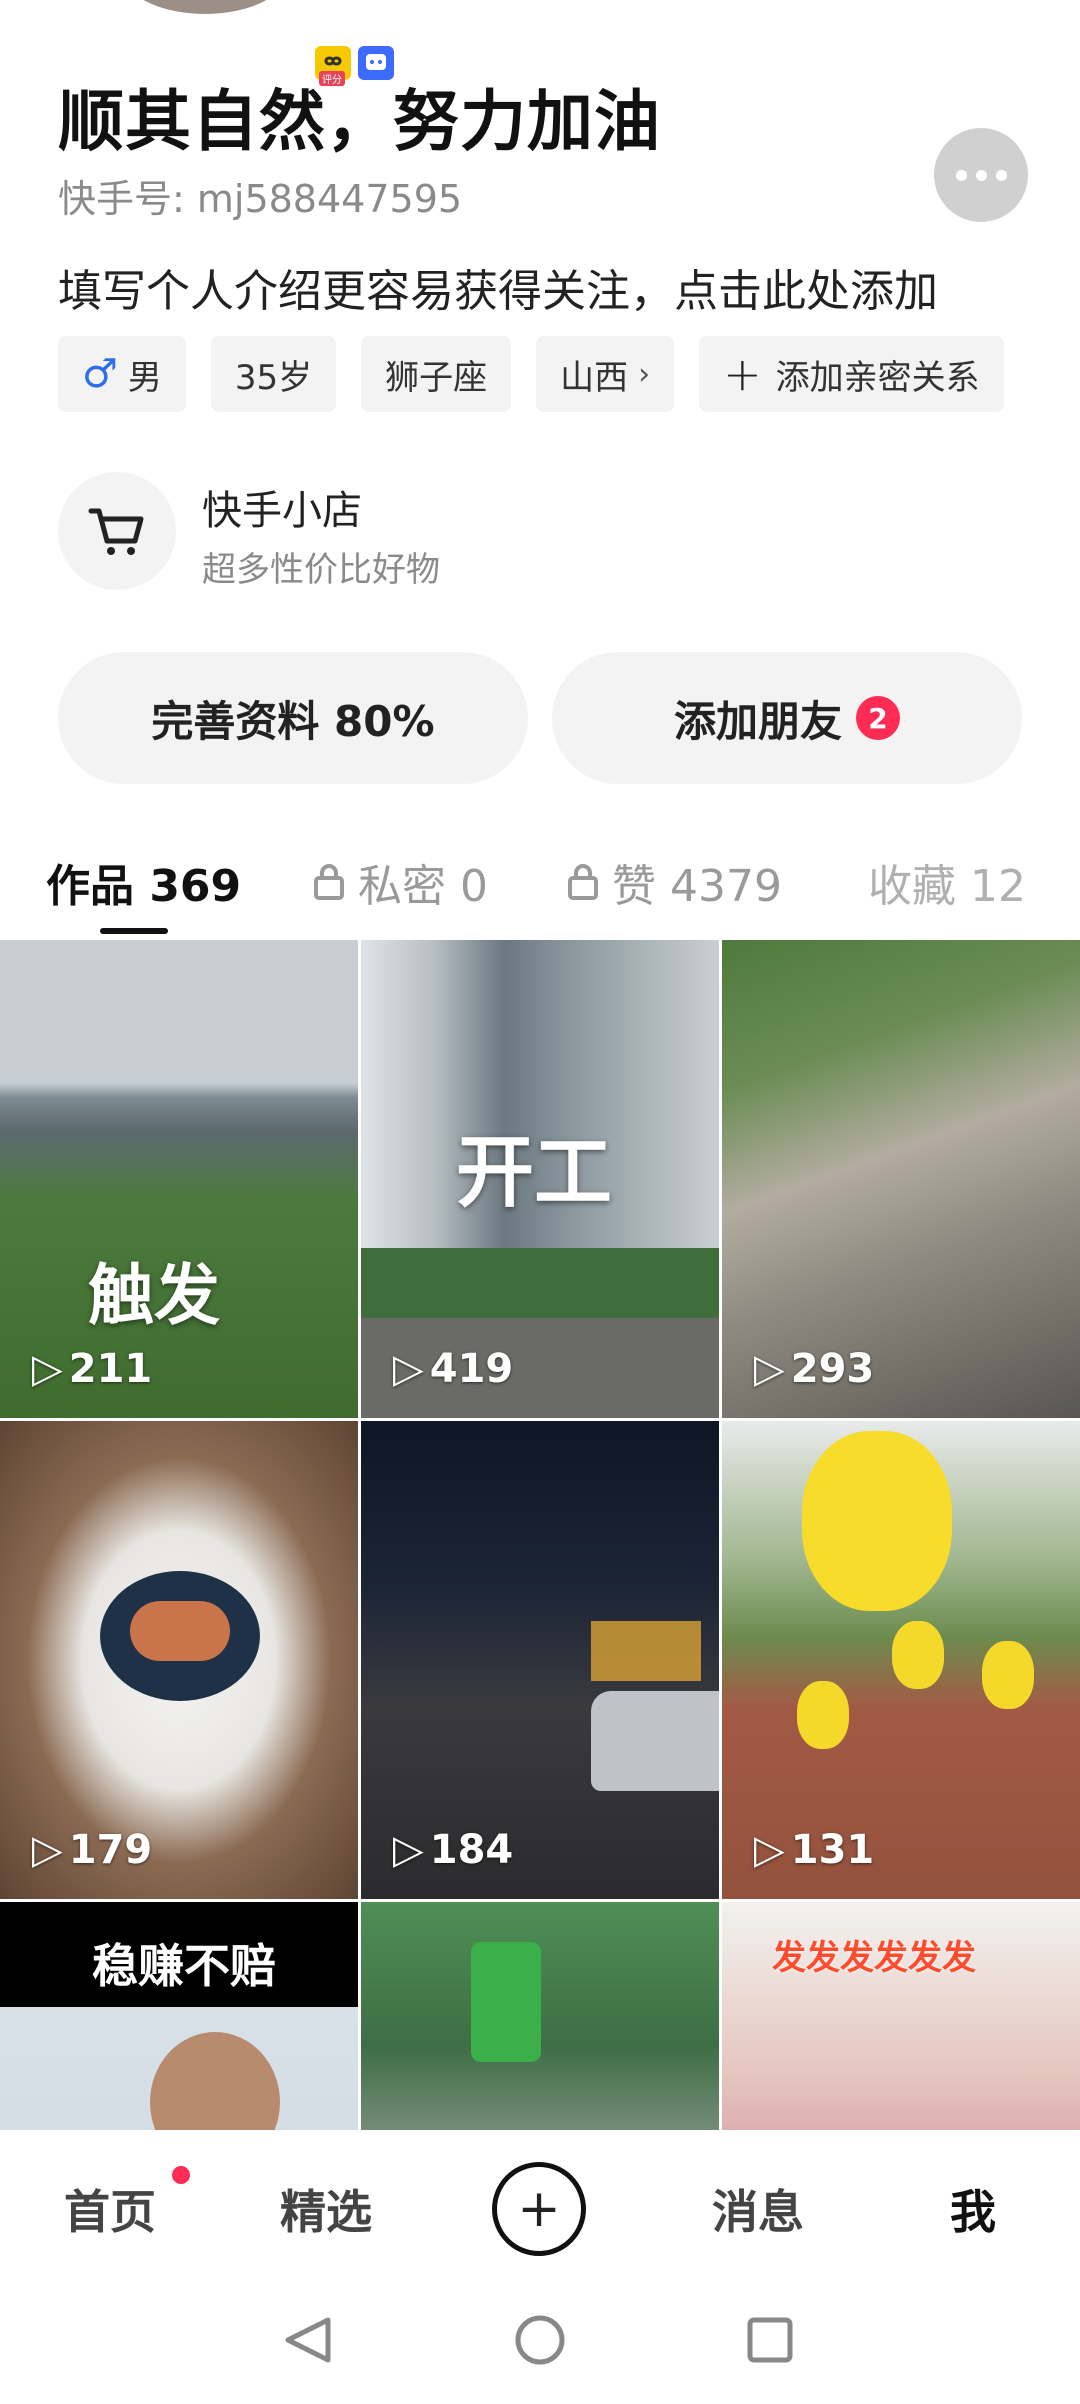  I want to click on tag-zodiac: 狮子座, so click(436, 374).